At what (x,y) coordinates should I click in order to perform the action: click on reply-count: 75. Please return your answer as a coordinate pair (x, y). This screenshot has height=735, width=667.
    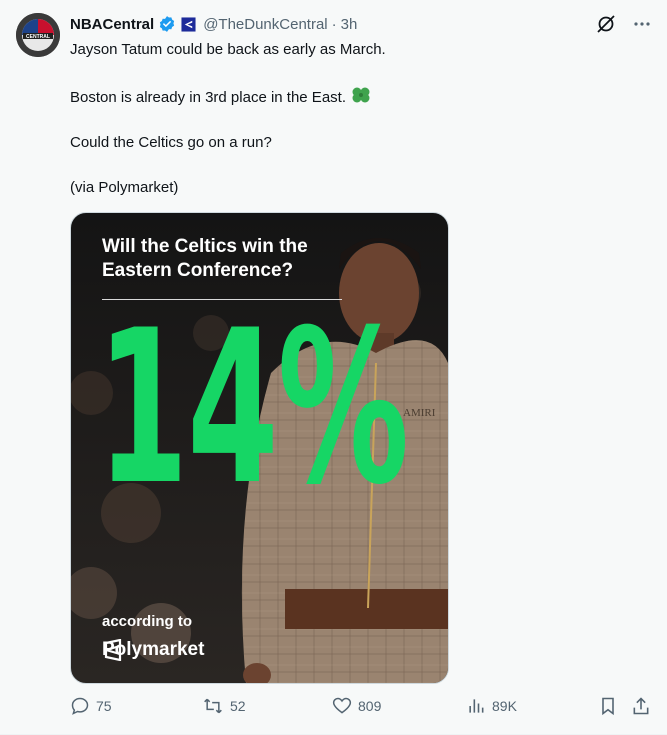
    Looking at the image, I should click on (104, 706).